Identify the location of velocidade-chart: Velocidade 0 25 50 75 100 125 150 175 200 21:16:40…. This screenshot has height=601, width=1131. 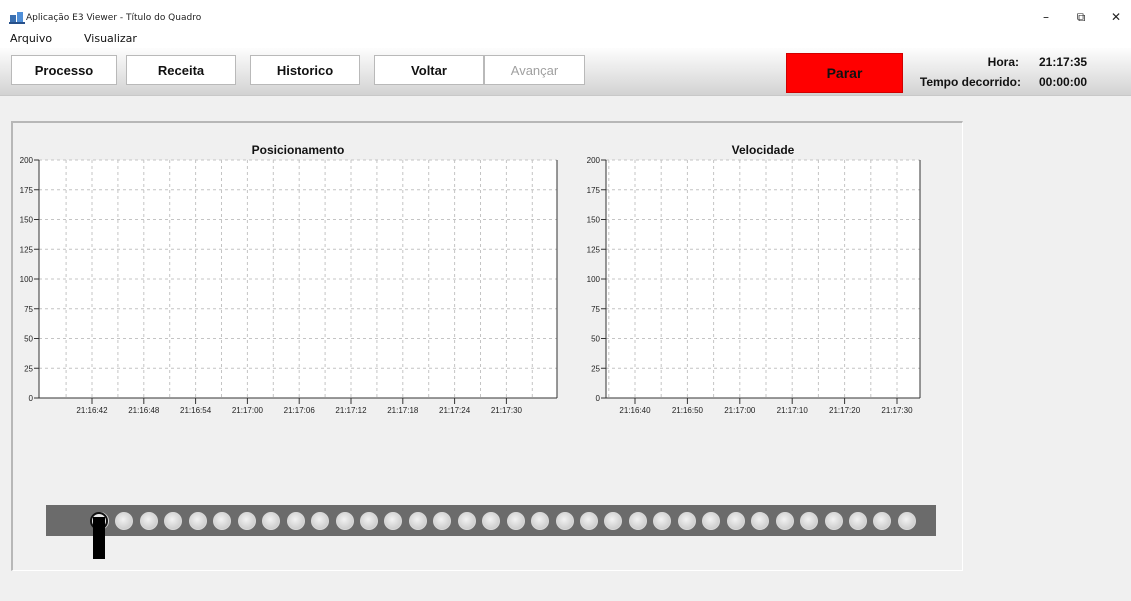
(754, 279).